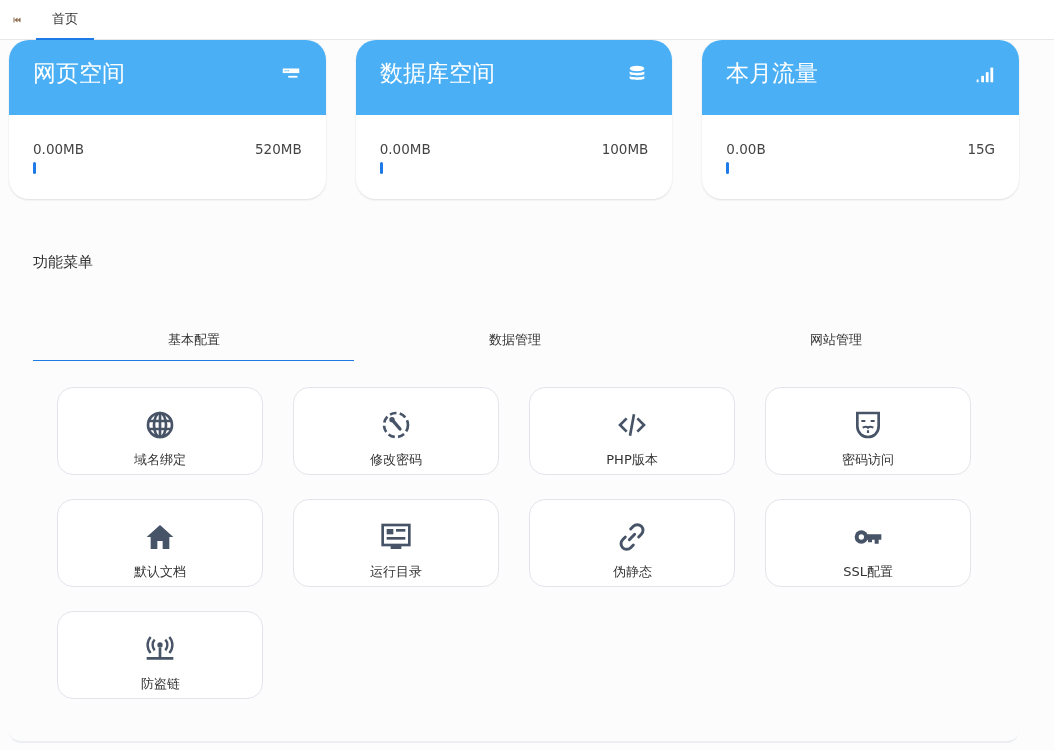 This screenshot has height=750, width=1054. What do you see at coordinates (79, 73) in the screenshot?
I see `stat-title: 网页空间` at bounding box center [79, 73].